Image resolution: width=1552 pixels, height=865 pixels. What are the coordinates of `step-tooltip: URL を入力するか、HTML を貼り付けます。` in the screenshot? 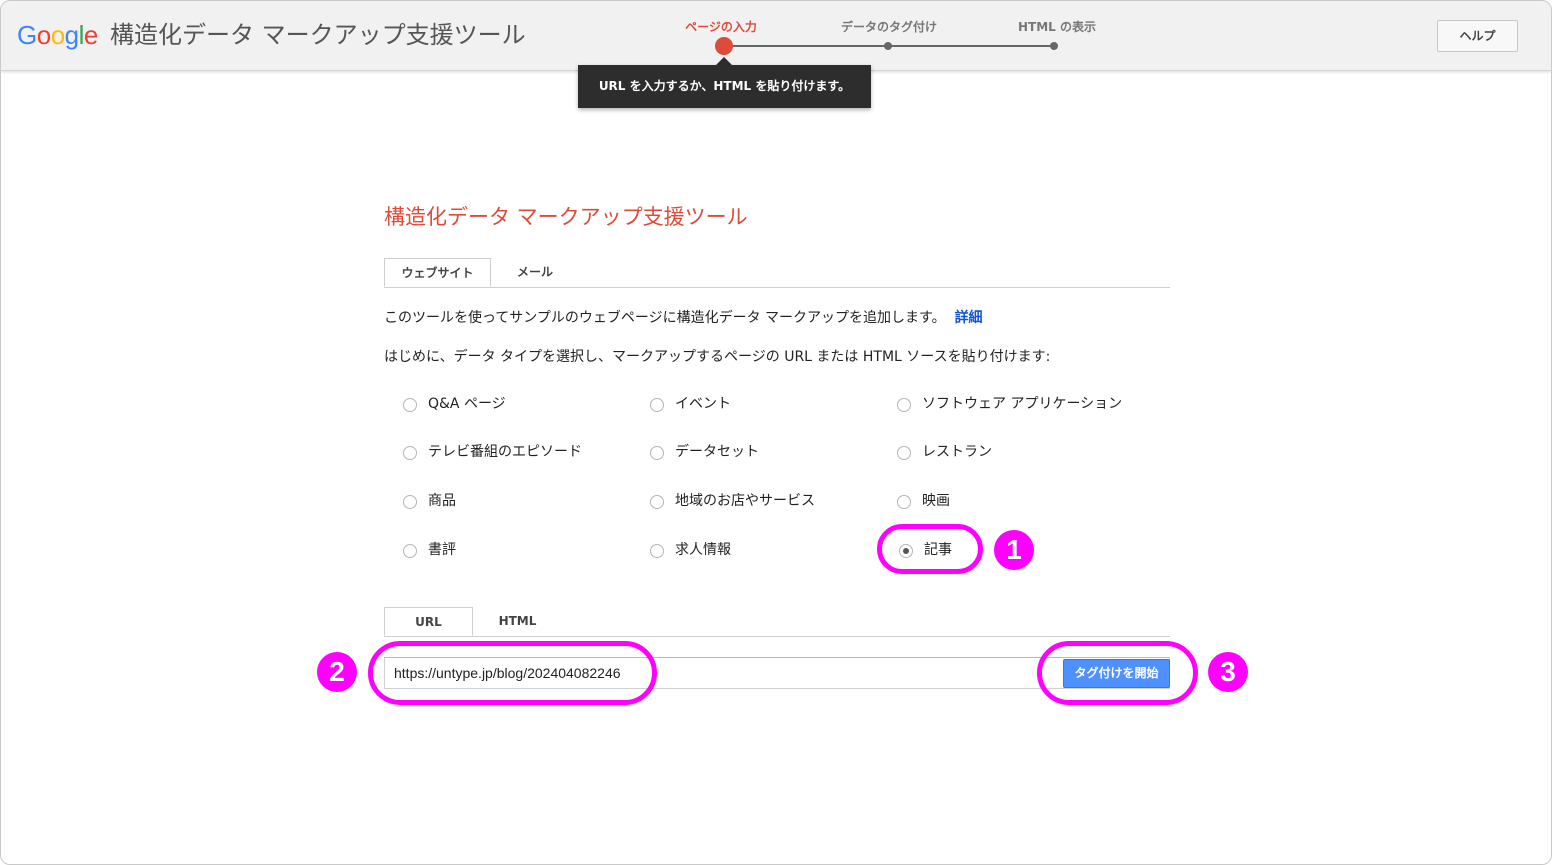 It's located at (724, 86).